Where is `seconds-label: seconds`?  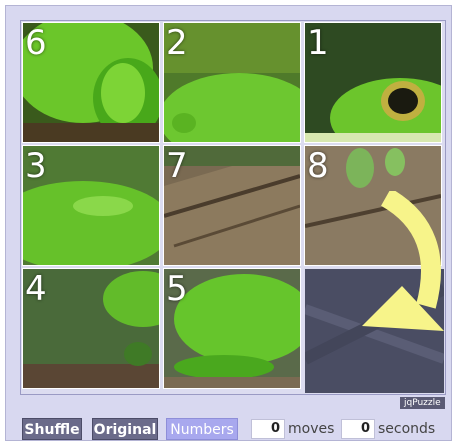
seconds-label: seconds is located at coordinates (407, 429).